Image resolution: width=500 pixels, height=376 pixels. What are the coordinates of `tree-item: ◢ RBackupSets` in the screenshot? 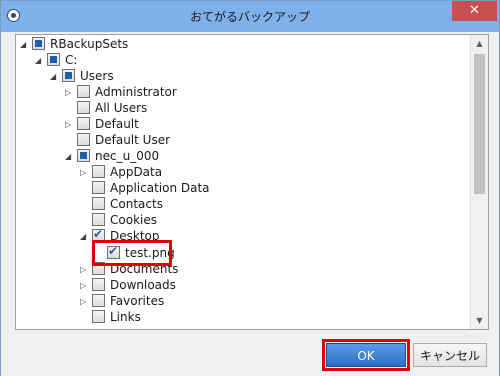 It's located at (241, 45).